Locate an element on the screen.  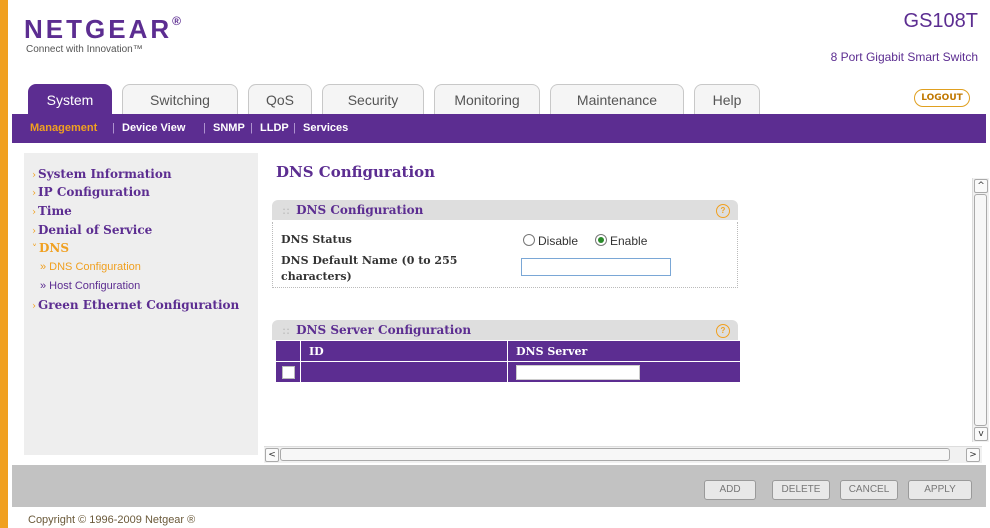
action-bar: ADD DELETE CANCEL APPLY is located at coordinates (499, 486).